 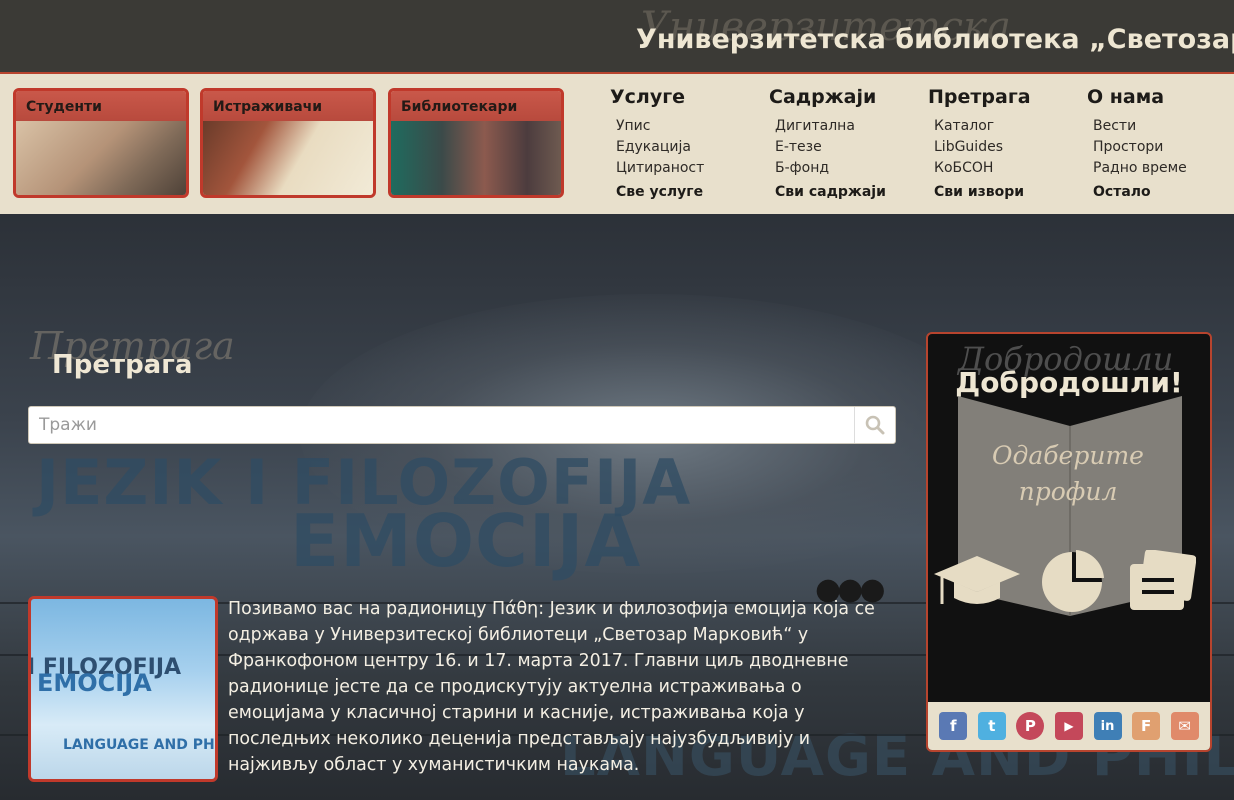 What do you see at coordinates (288, 158) in the screenshot?
I see `researchers-photo` at bounding box center [288, 158].